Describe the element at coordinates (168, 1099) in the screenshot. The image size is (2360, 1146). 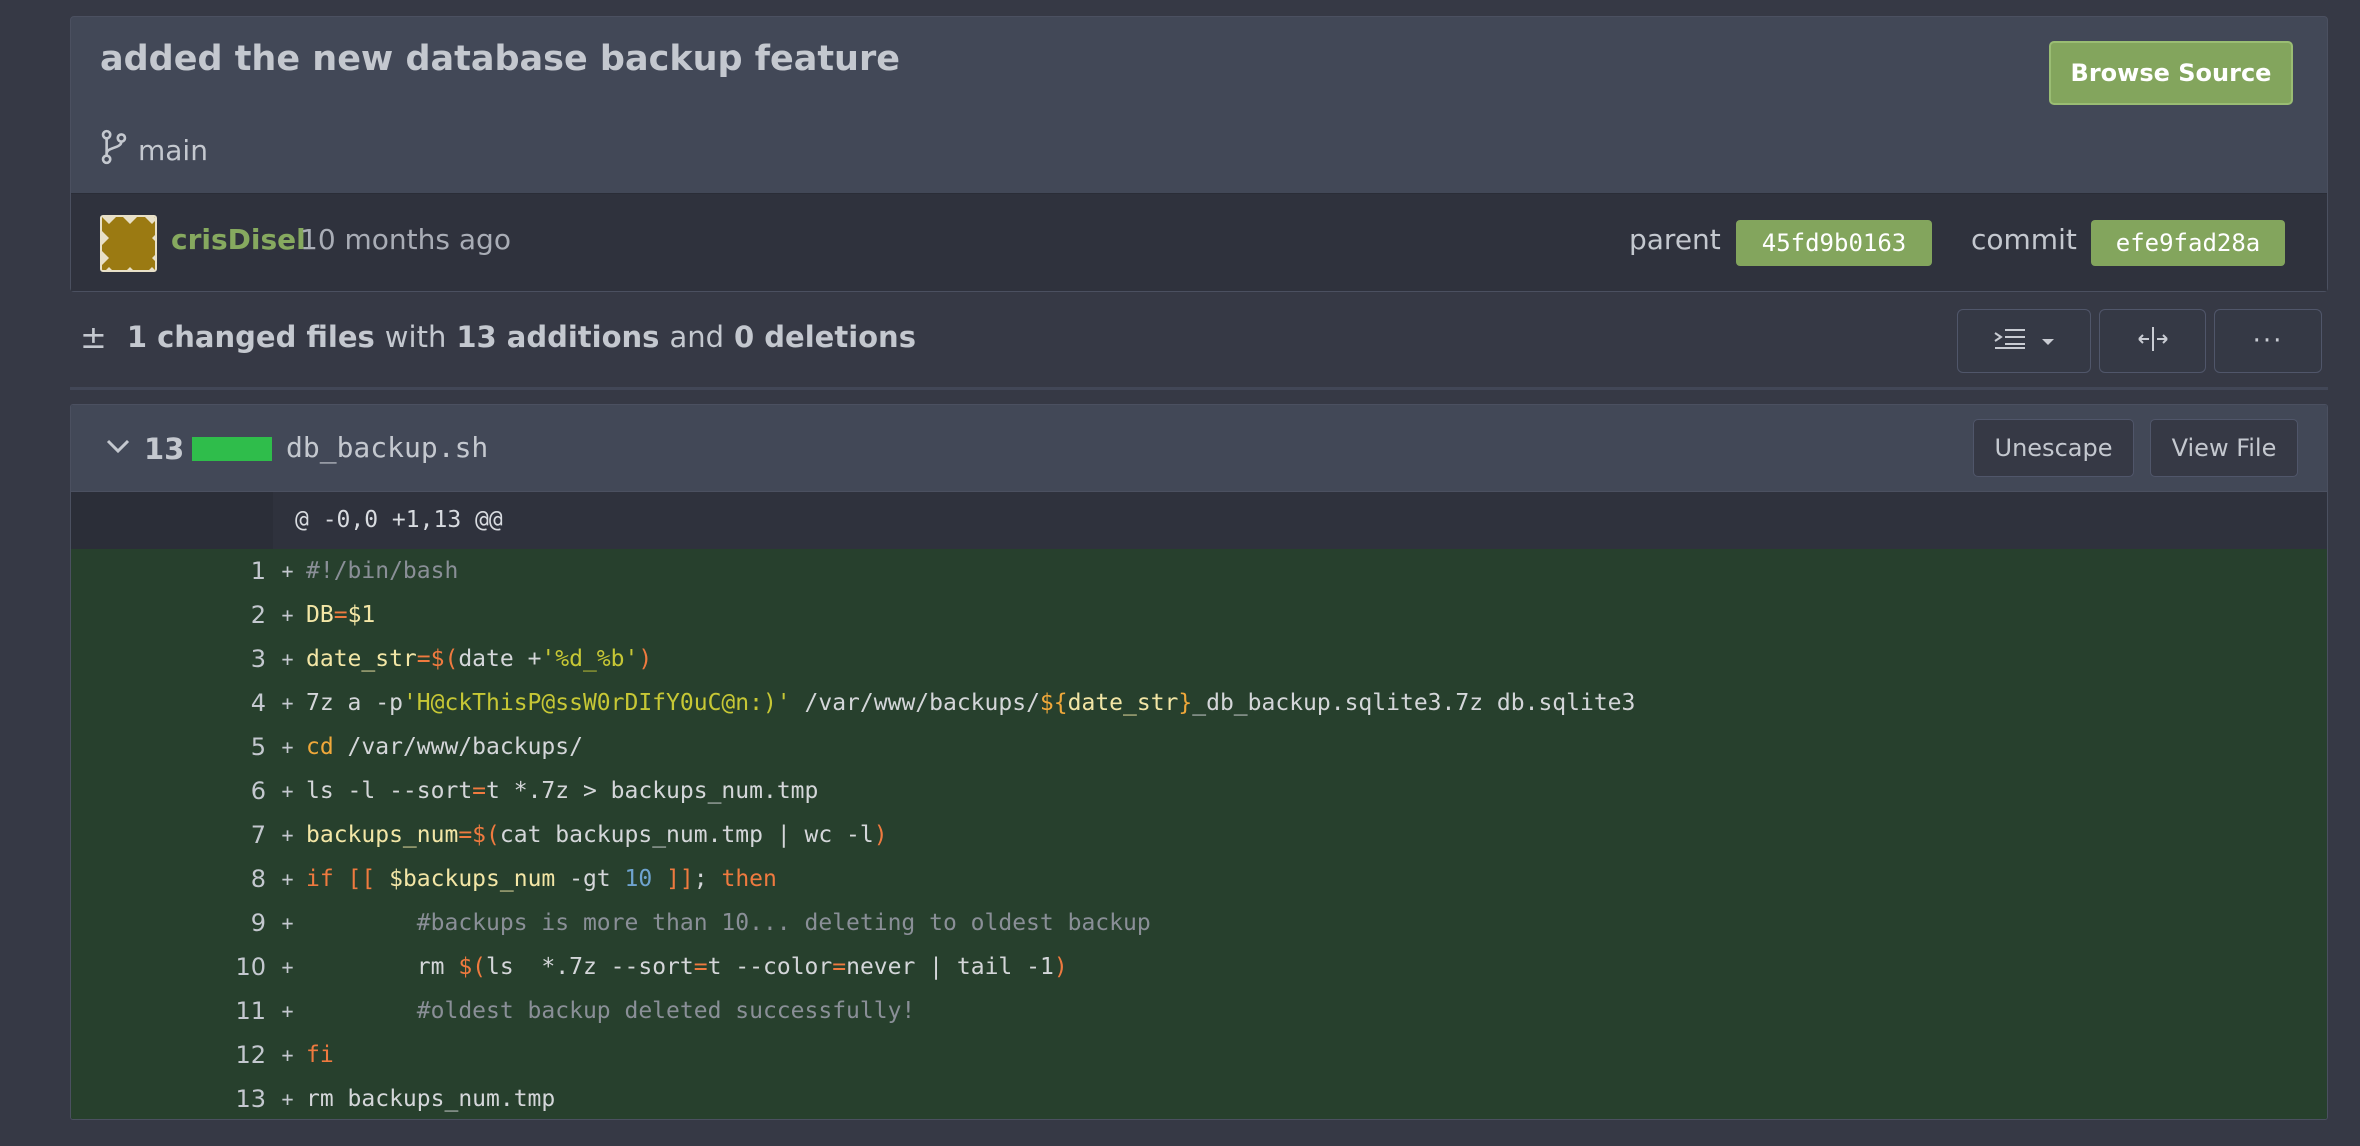
I see `line-number: 13` at that location.